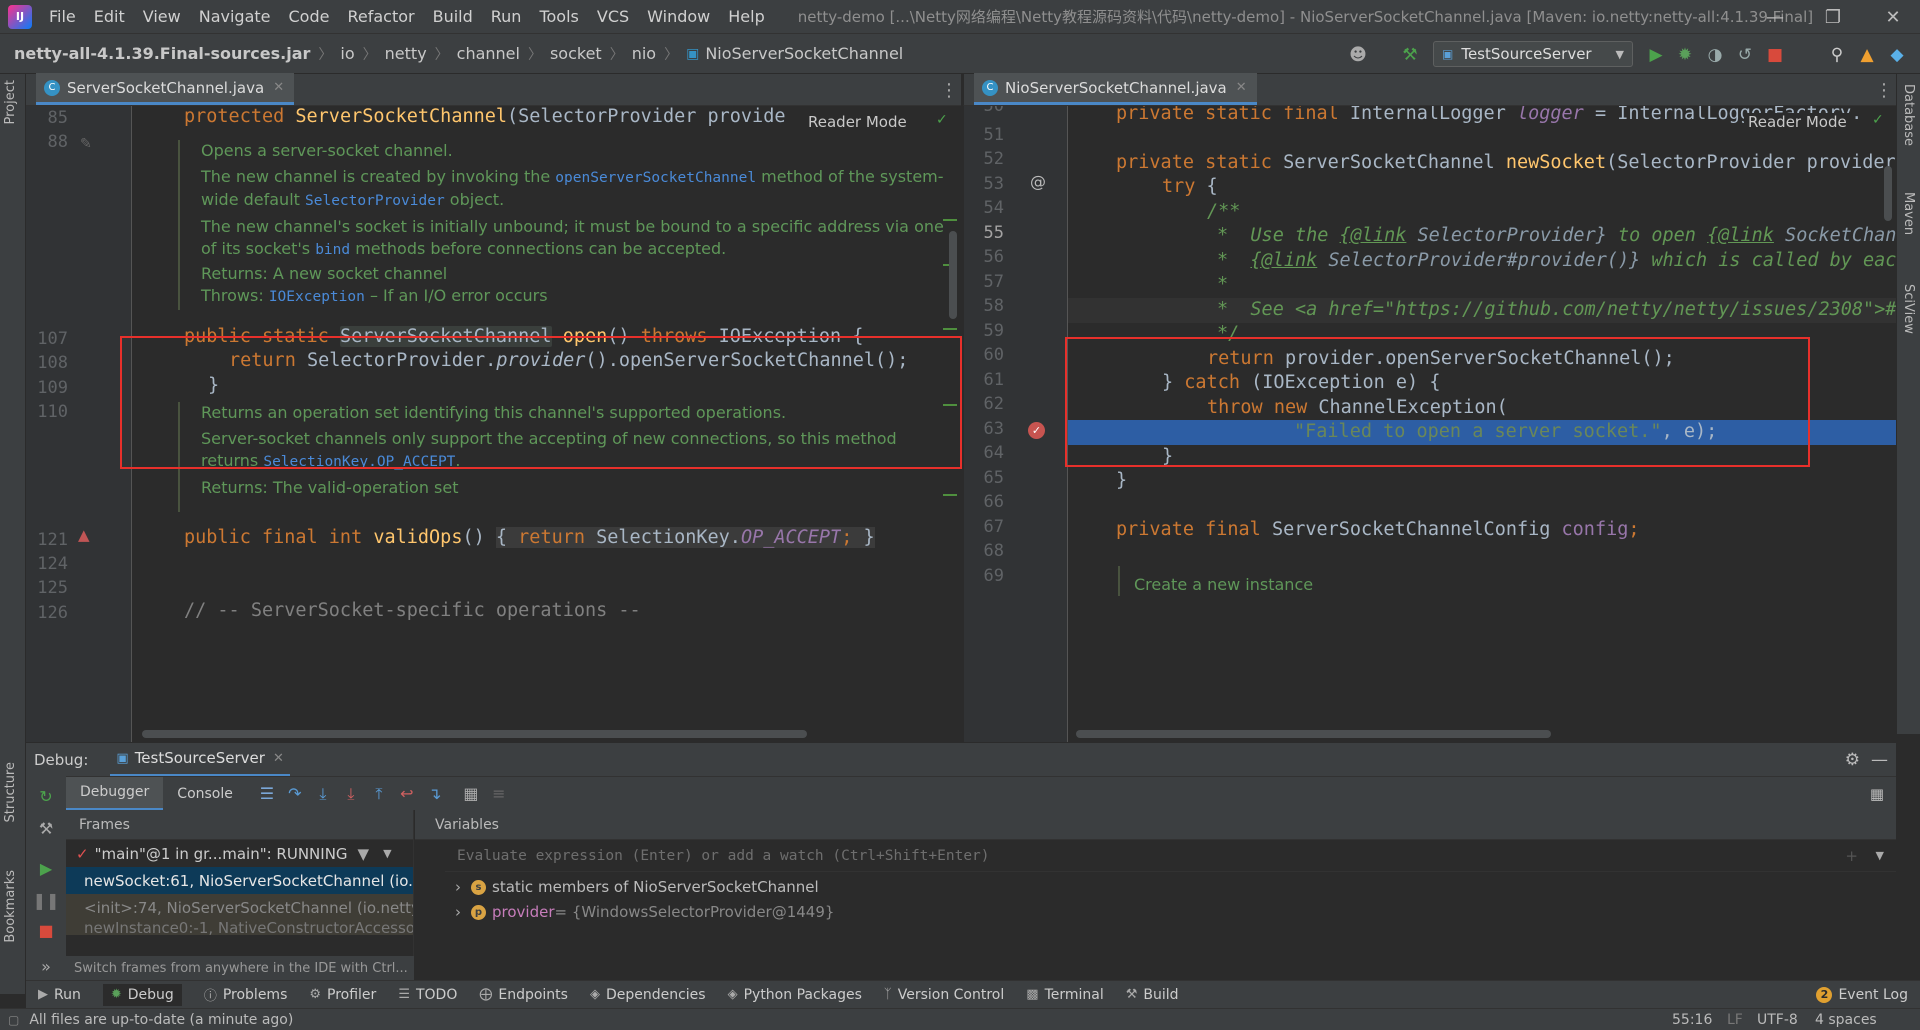 Image resolution: width=1920 pixels, height=1030 pixels. What do you see at coordinates (1692, 1020) in the screenshot?
I see `caret-position: 55:16` at bounding box center [1692, 1020].